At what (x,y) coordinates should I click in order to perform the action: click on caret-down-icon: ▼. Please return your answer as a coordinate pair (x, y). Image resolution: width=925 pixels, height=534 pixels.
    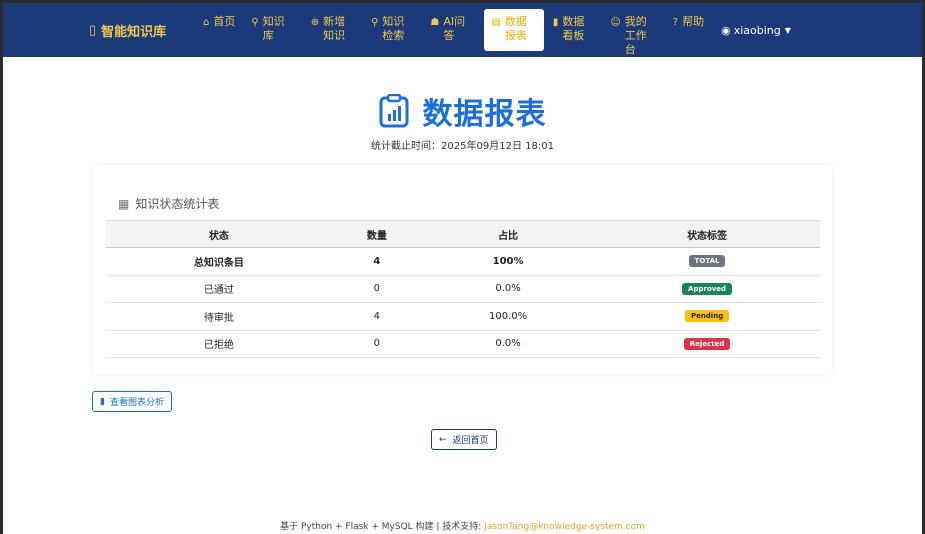
    Looking at the image, I should click on (787, 30).